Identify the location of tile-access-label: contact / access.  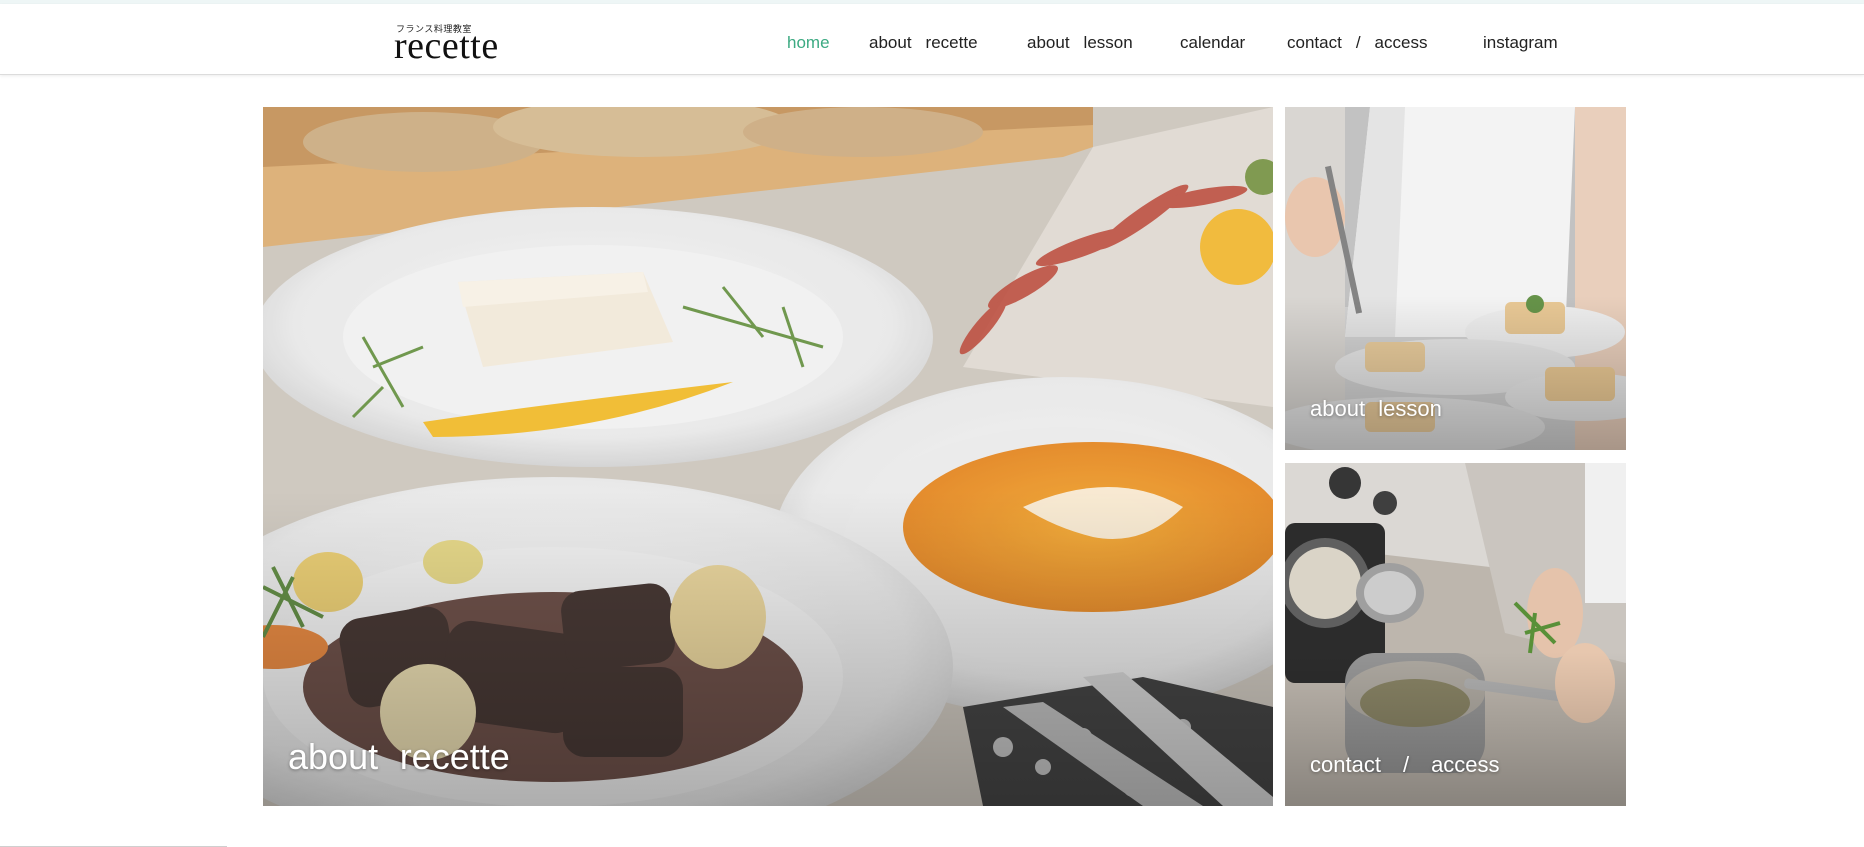
(1405, 765).